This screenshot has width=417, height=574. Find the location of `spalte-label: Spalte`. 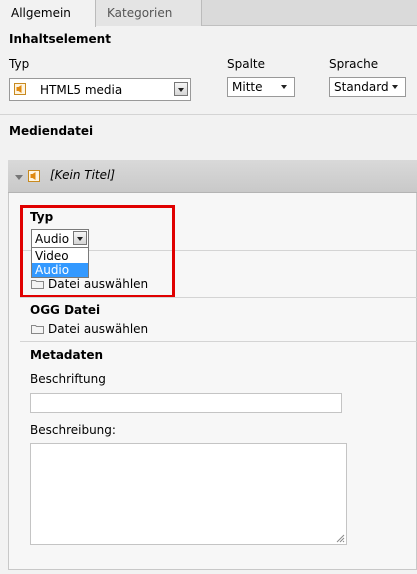

spalte-label: Spalte is located at coordinates (246, 64).